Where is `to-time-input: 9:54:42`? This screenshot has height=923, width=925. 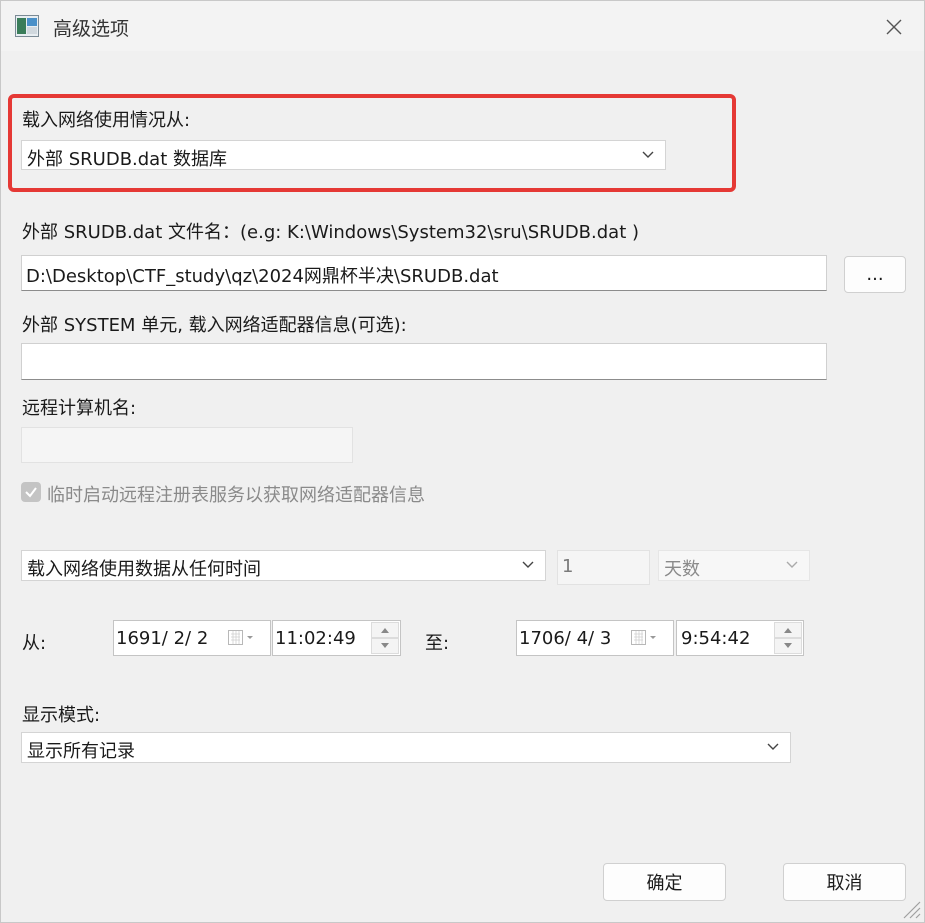
to-time-input: 9:54:42 is located at coordinates (740, 638).